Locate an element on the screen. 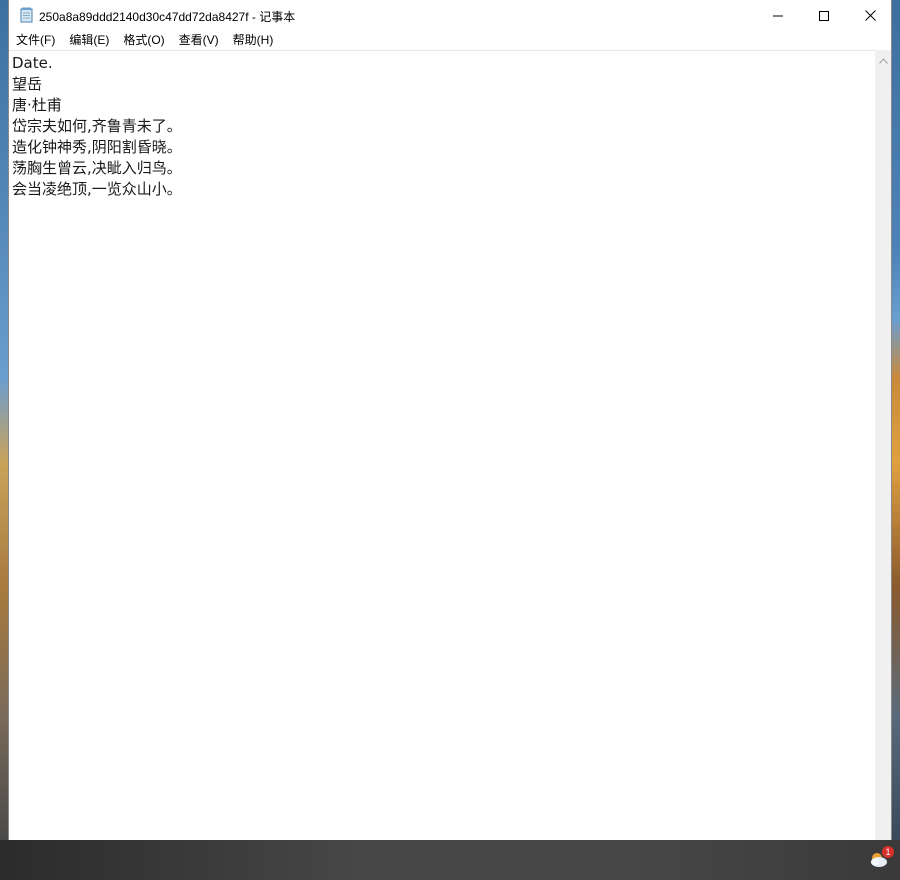 The image size is (900, 880). close-button is located at coordinates (870, 15).